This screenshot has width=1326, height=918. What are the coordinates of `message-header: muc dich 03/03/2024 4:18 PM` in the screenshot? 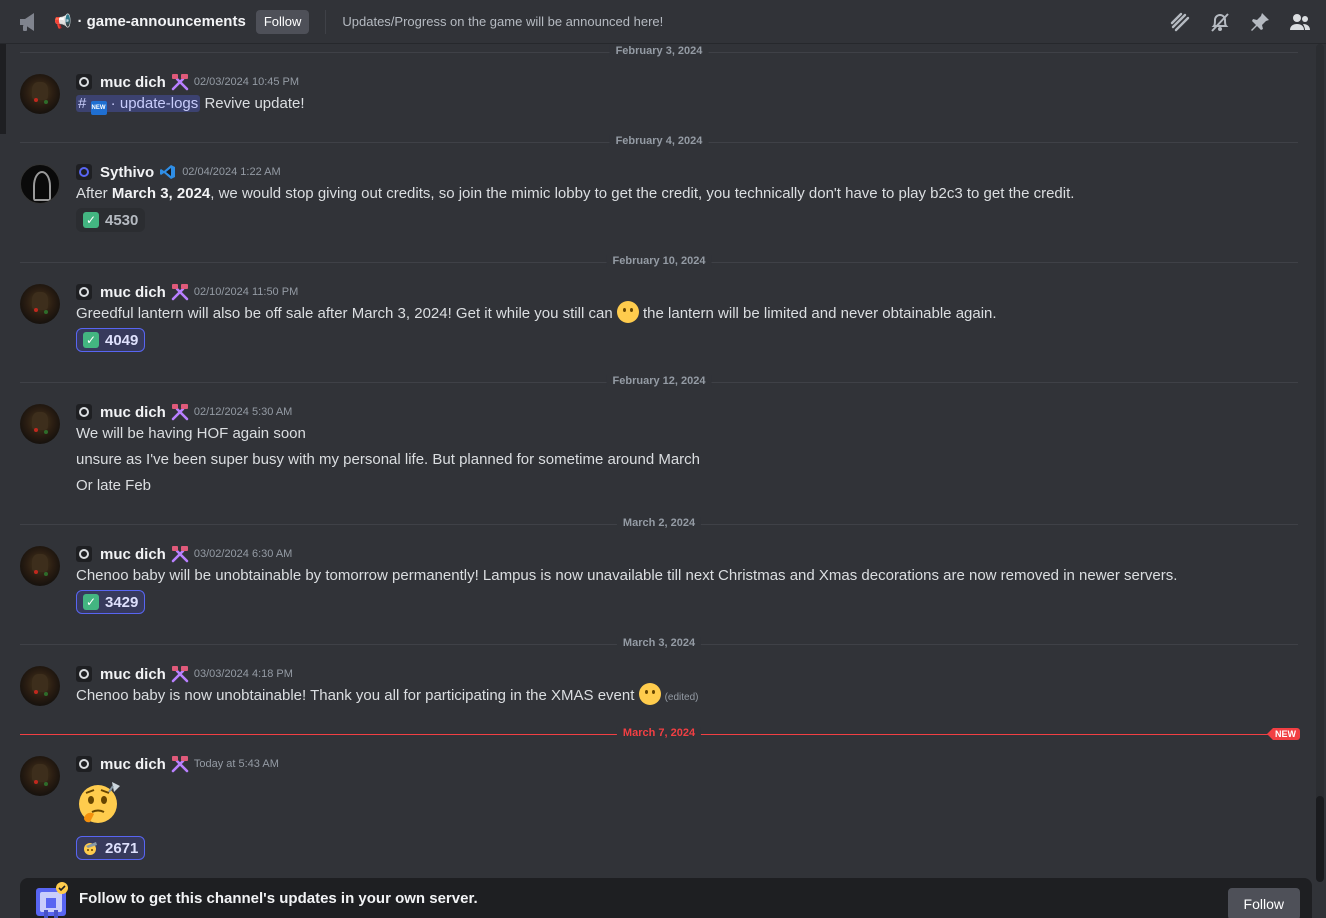 It's located at (184, 674).